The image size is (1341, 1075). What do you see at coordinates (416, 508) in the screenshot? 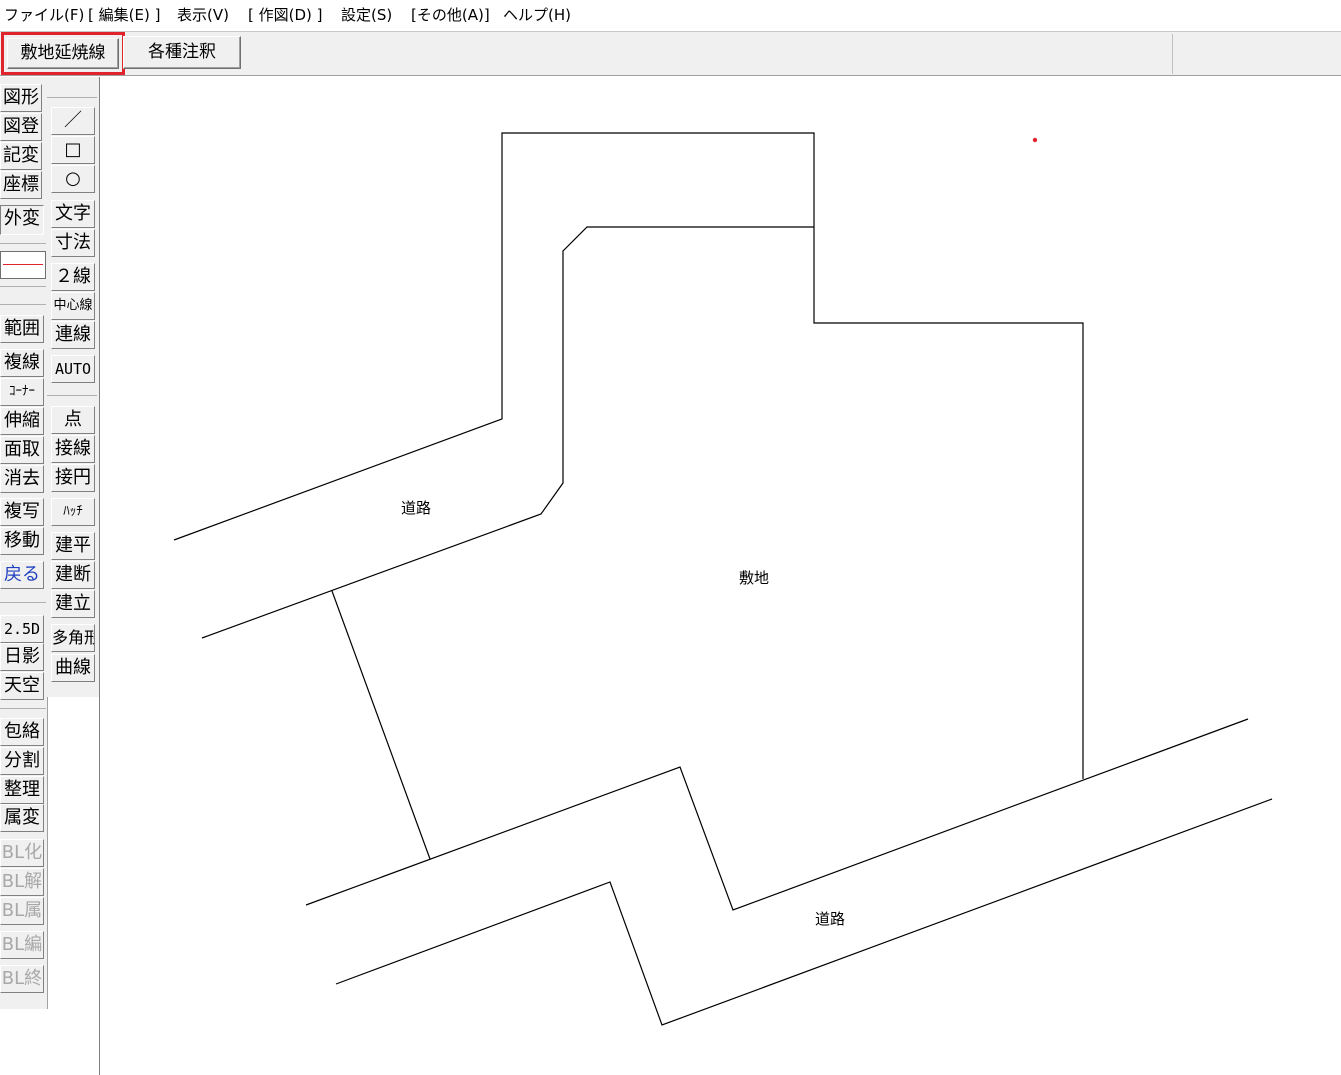
I see `road-label-top: 道路` at bounding box center [416, 508].